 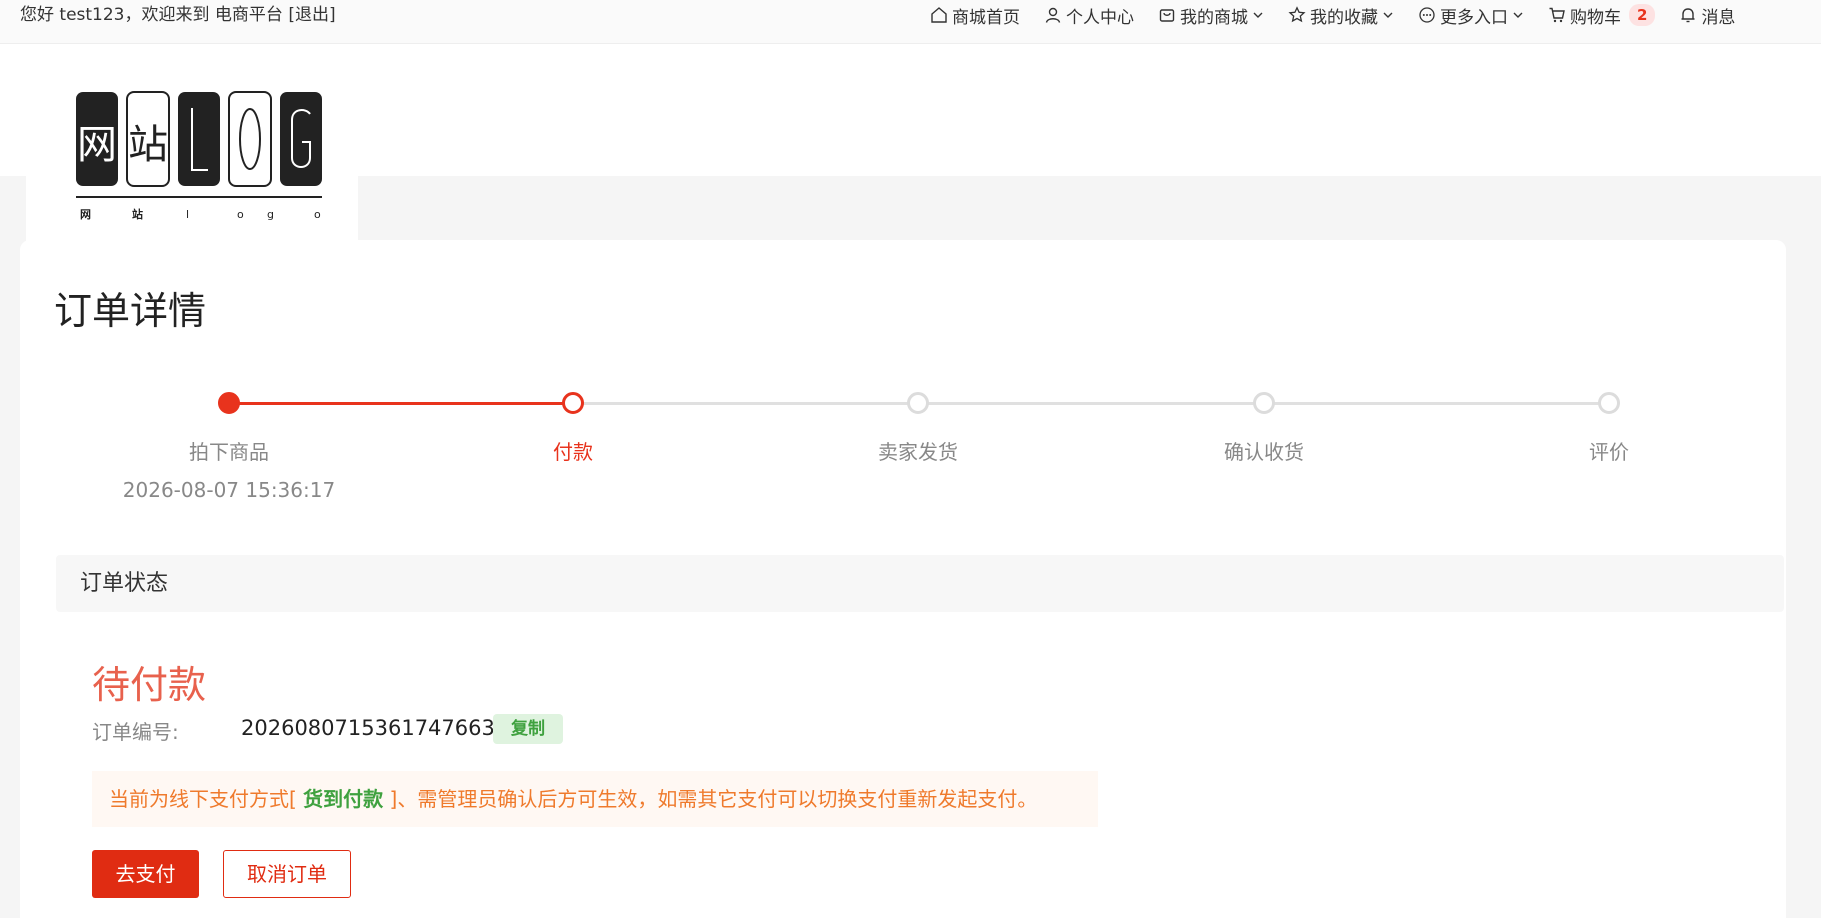 I want to click on nav-my-shop: 我的商城, so click(x=1211, y=15).